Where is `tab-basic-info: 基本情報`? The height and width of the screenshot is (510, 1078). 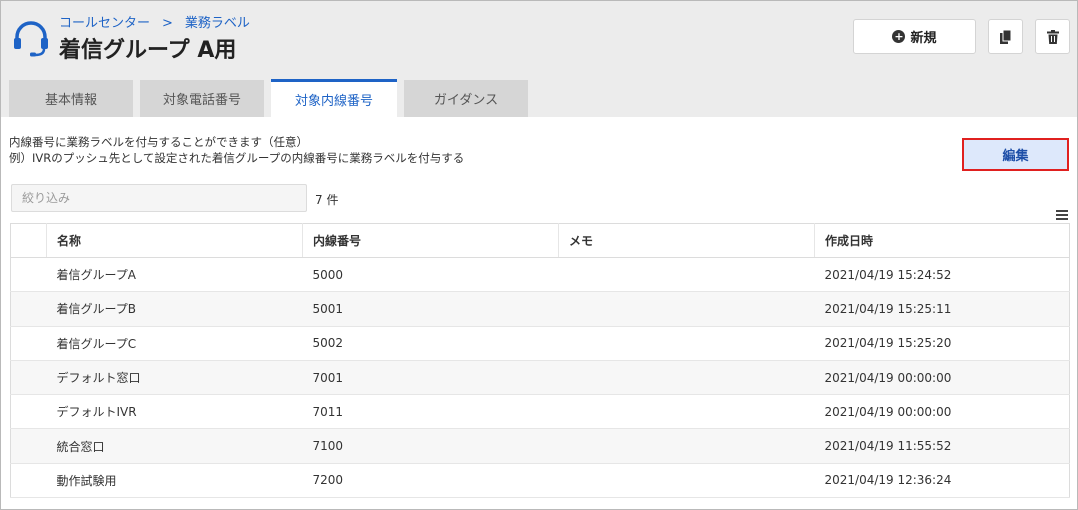
tab-basic-info: 基本情報 is located at coordinates (71, 98).